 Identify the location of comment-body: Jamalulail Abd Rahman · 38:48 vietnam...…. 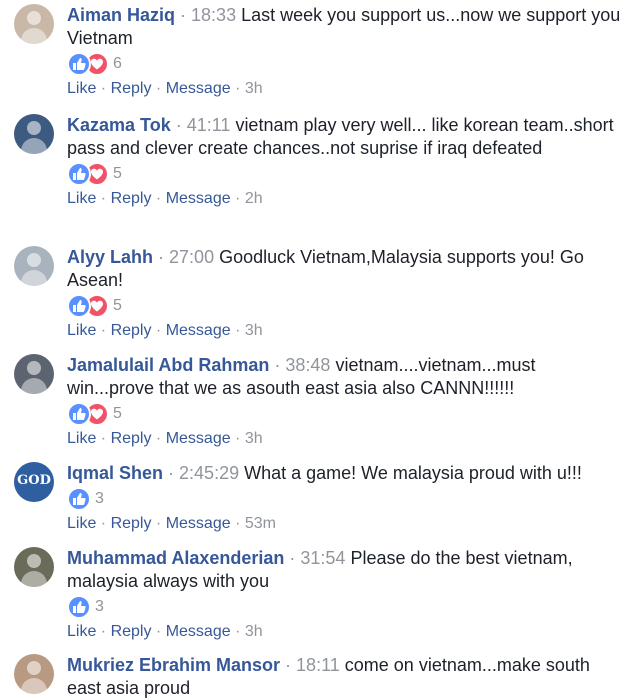
(344, 401).